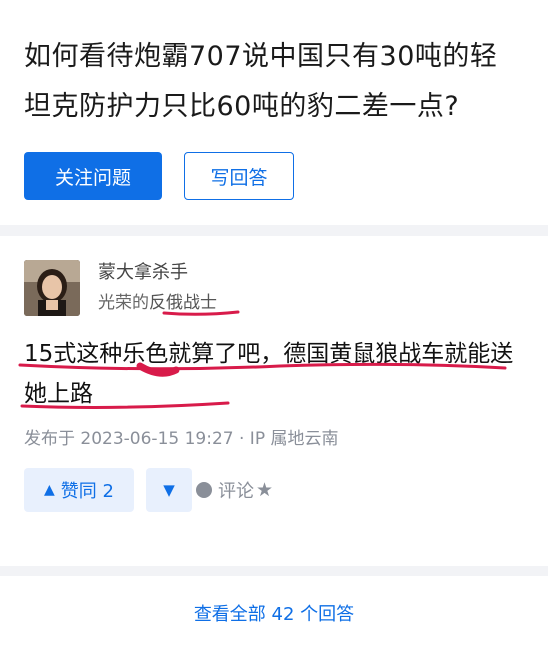 This screenshot has width=548, height=648. I want to click on upvote-button: ▲ 赞同 2, so click(79, 490).